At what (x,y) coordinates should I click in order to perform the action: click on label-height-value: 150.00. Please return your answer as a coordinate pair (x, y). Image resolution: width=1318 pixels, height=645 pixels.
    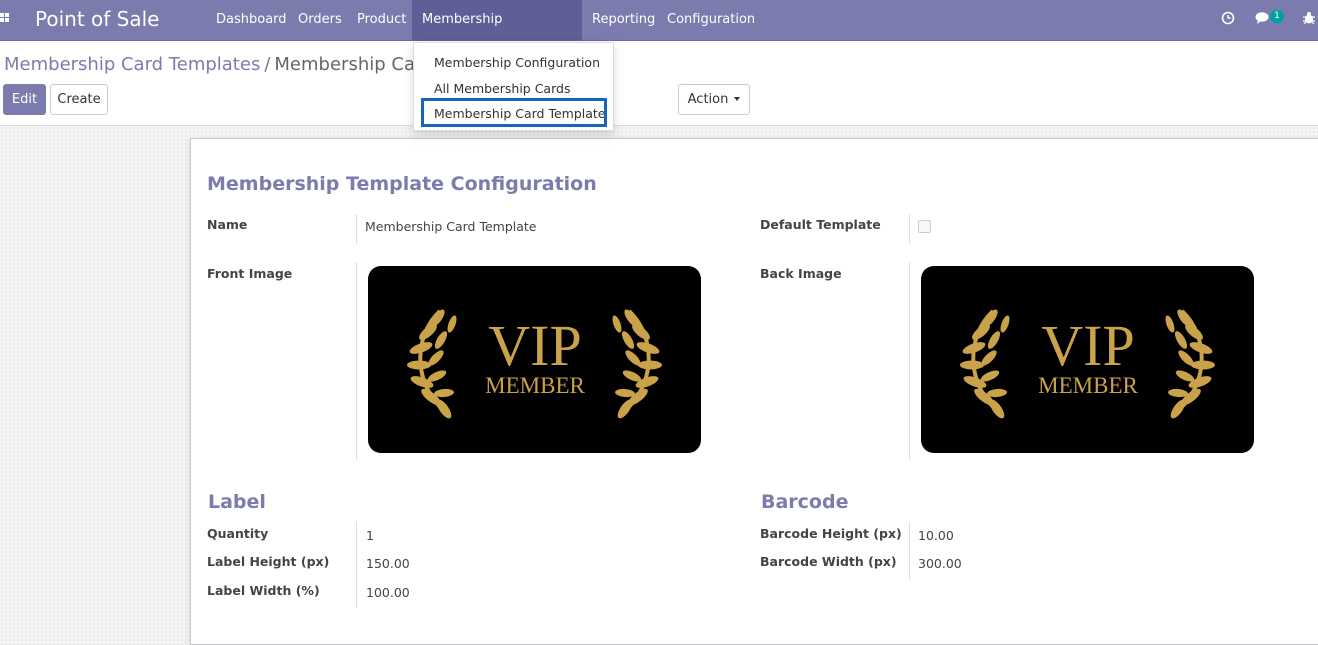
    Looking at the image, I should click on (388, 563).